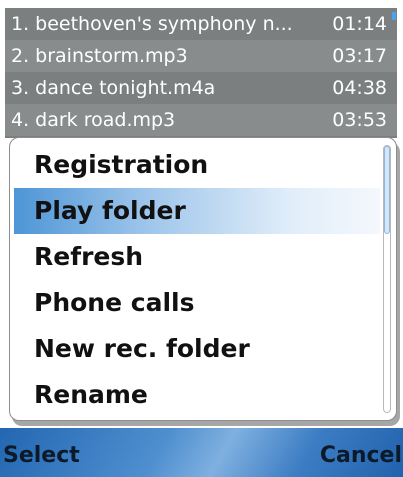 This screenshot has height=477, width=403. Describe the element at coordinates (197, 165) in the screenshot. I see `menu-item-registration: Registration` at that location.